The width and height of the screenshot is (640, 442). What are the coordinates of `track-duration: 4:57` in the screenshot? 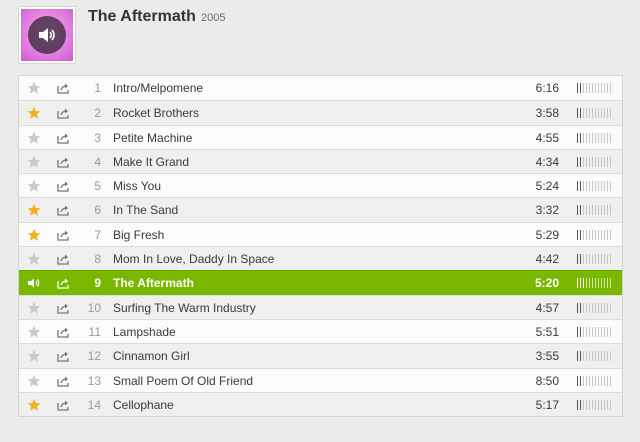 It's located at (547, 307).